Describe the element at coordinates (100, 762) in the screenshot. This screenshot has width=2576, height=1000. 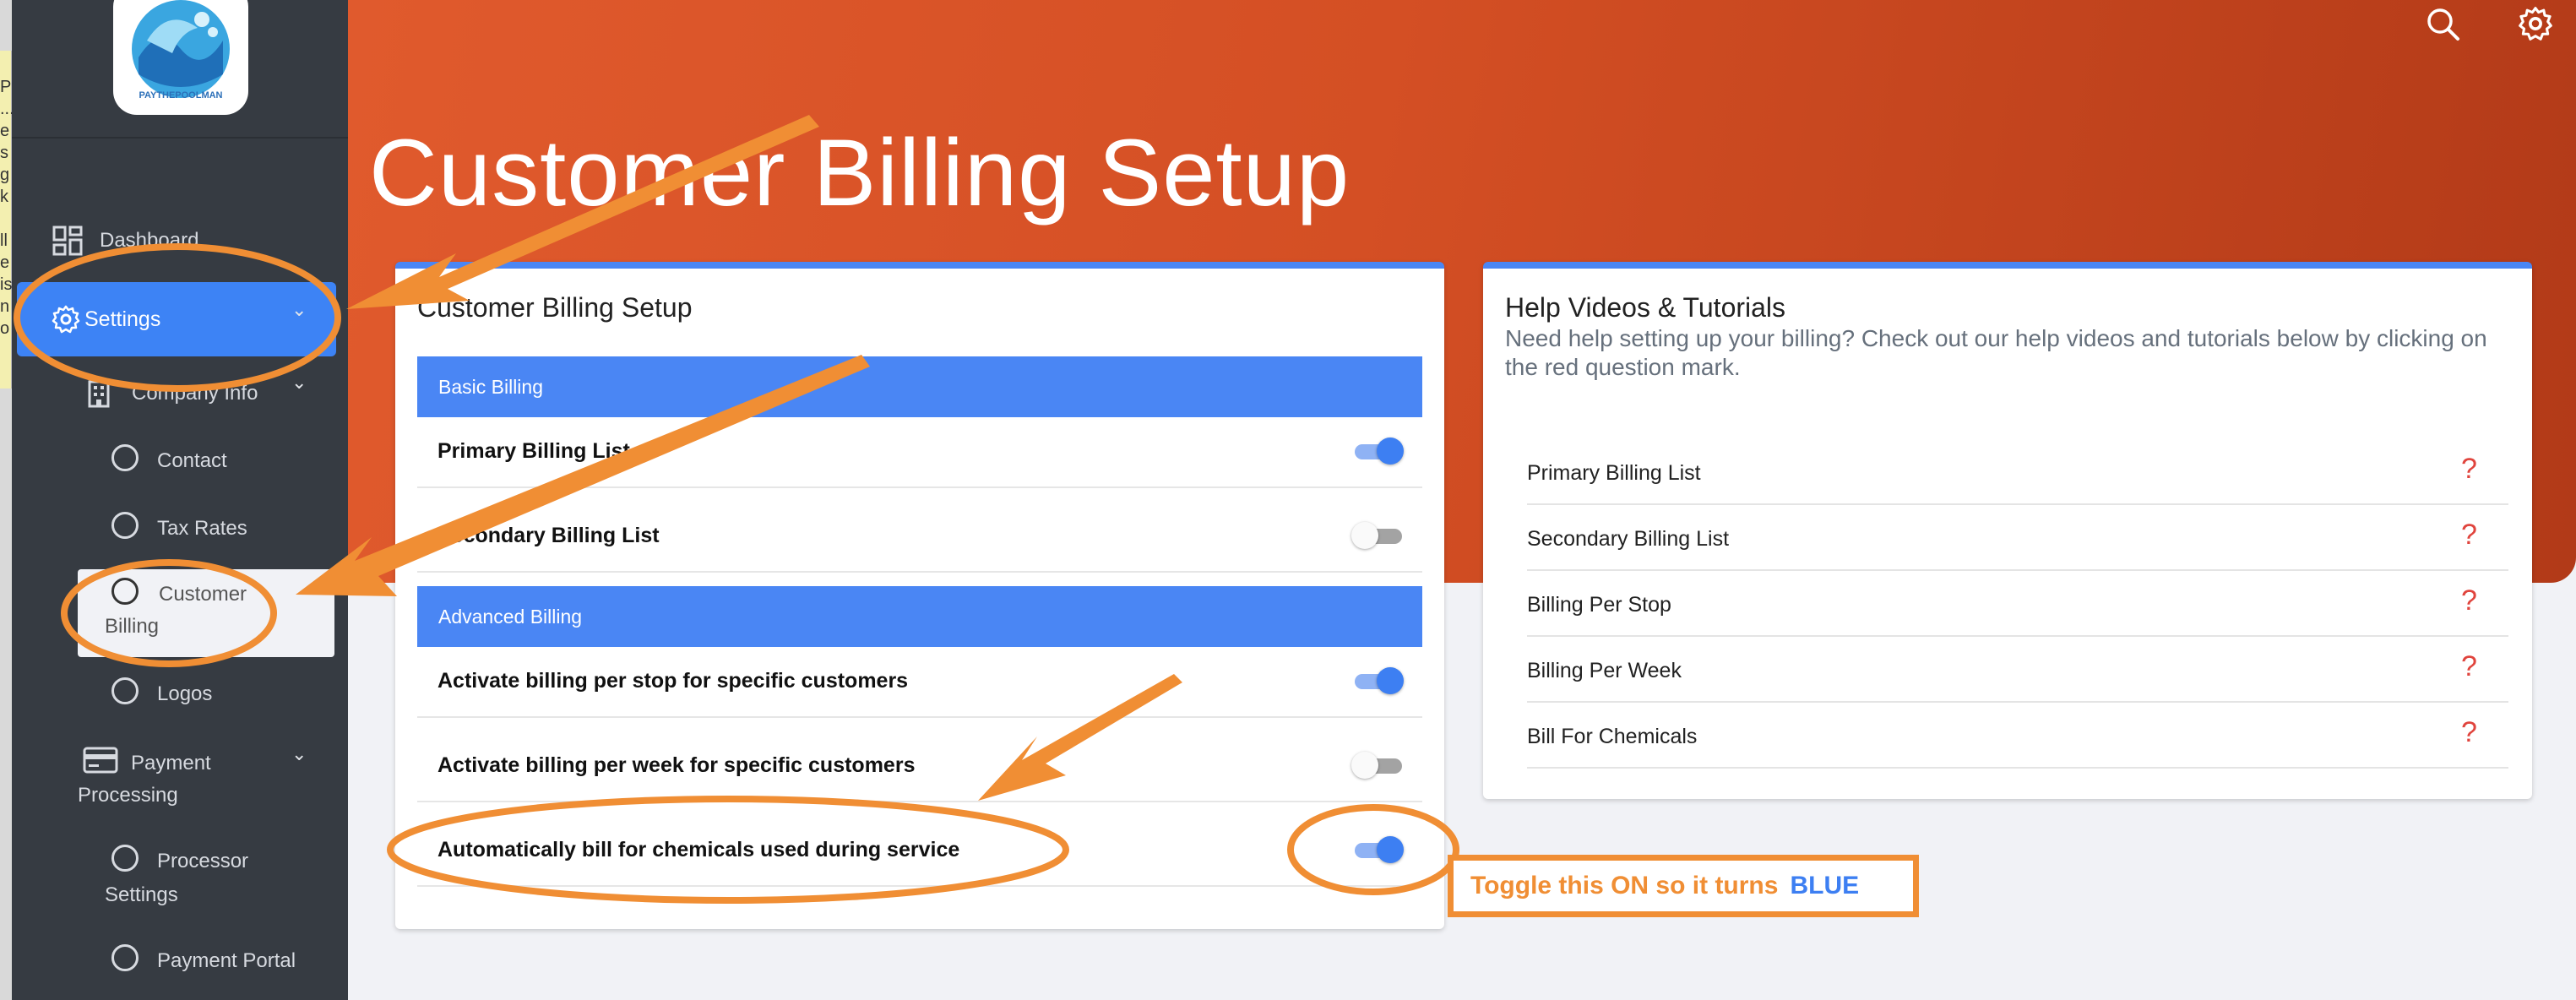
I see `credit-card-icon` at that location.